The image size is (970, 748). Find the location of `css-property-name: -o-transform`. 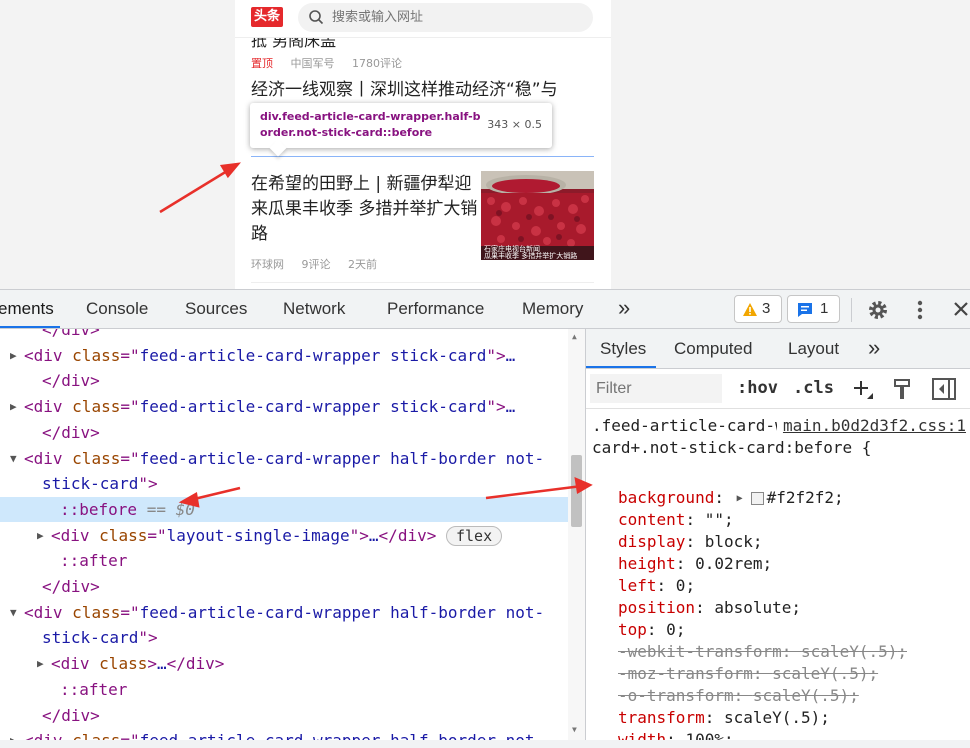

css-property-name: -o-transform is located at coordinates (676, 695).